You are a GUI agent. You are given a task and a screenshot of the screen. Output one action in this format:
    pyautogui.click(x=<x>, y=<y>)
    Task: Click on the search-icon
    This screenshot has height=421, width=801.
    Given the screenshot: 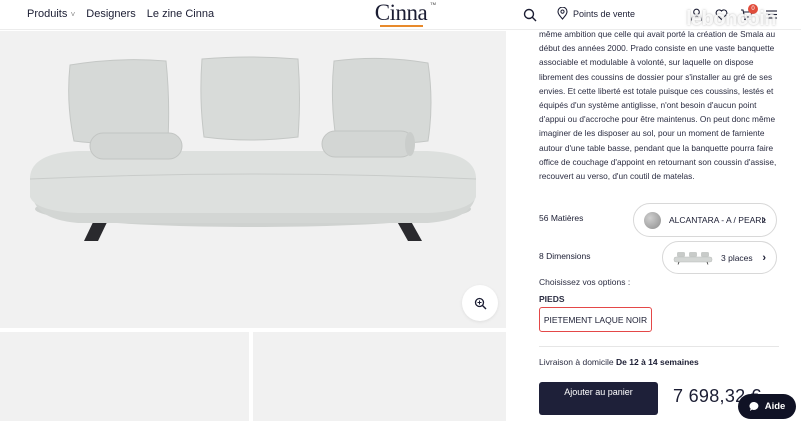 What is the action you would take?
    pyautogui.click(x=530, y=15)
    